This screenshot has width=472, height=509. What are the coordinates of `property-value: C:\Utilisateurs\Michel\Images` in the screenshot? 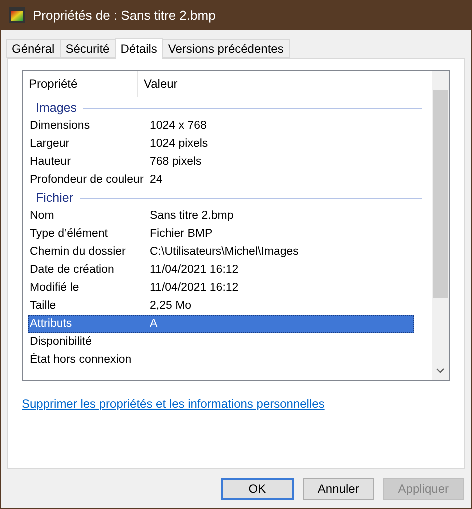 It's located at (224, 252).